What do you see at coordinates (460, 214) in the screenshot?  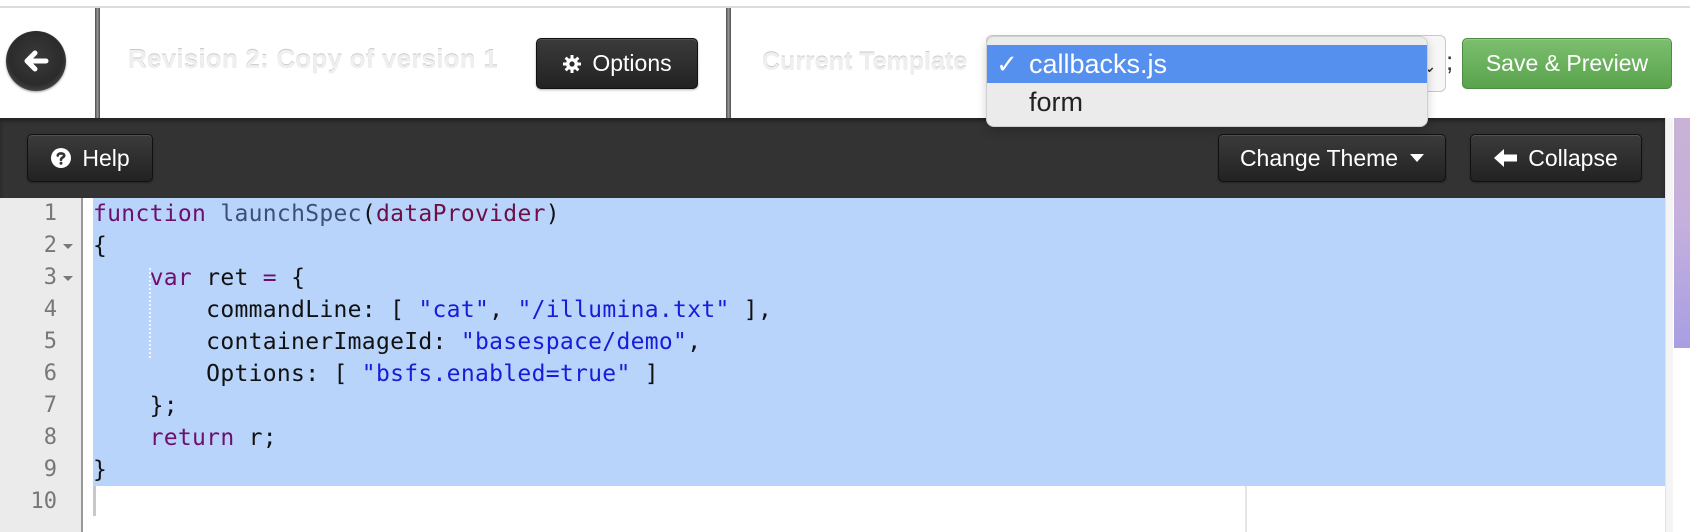 I see `token-param: dataProvider` at bounding box center [460, 214].